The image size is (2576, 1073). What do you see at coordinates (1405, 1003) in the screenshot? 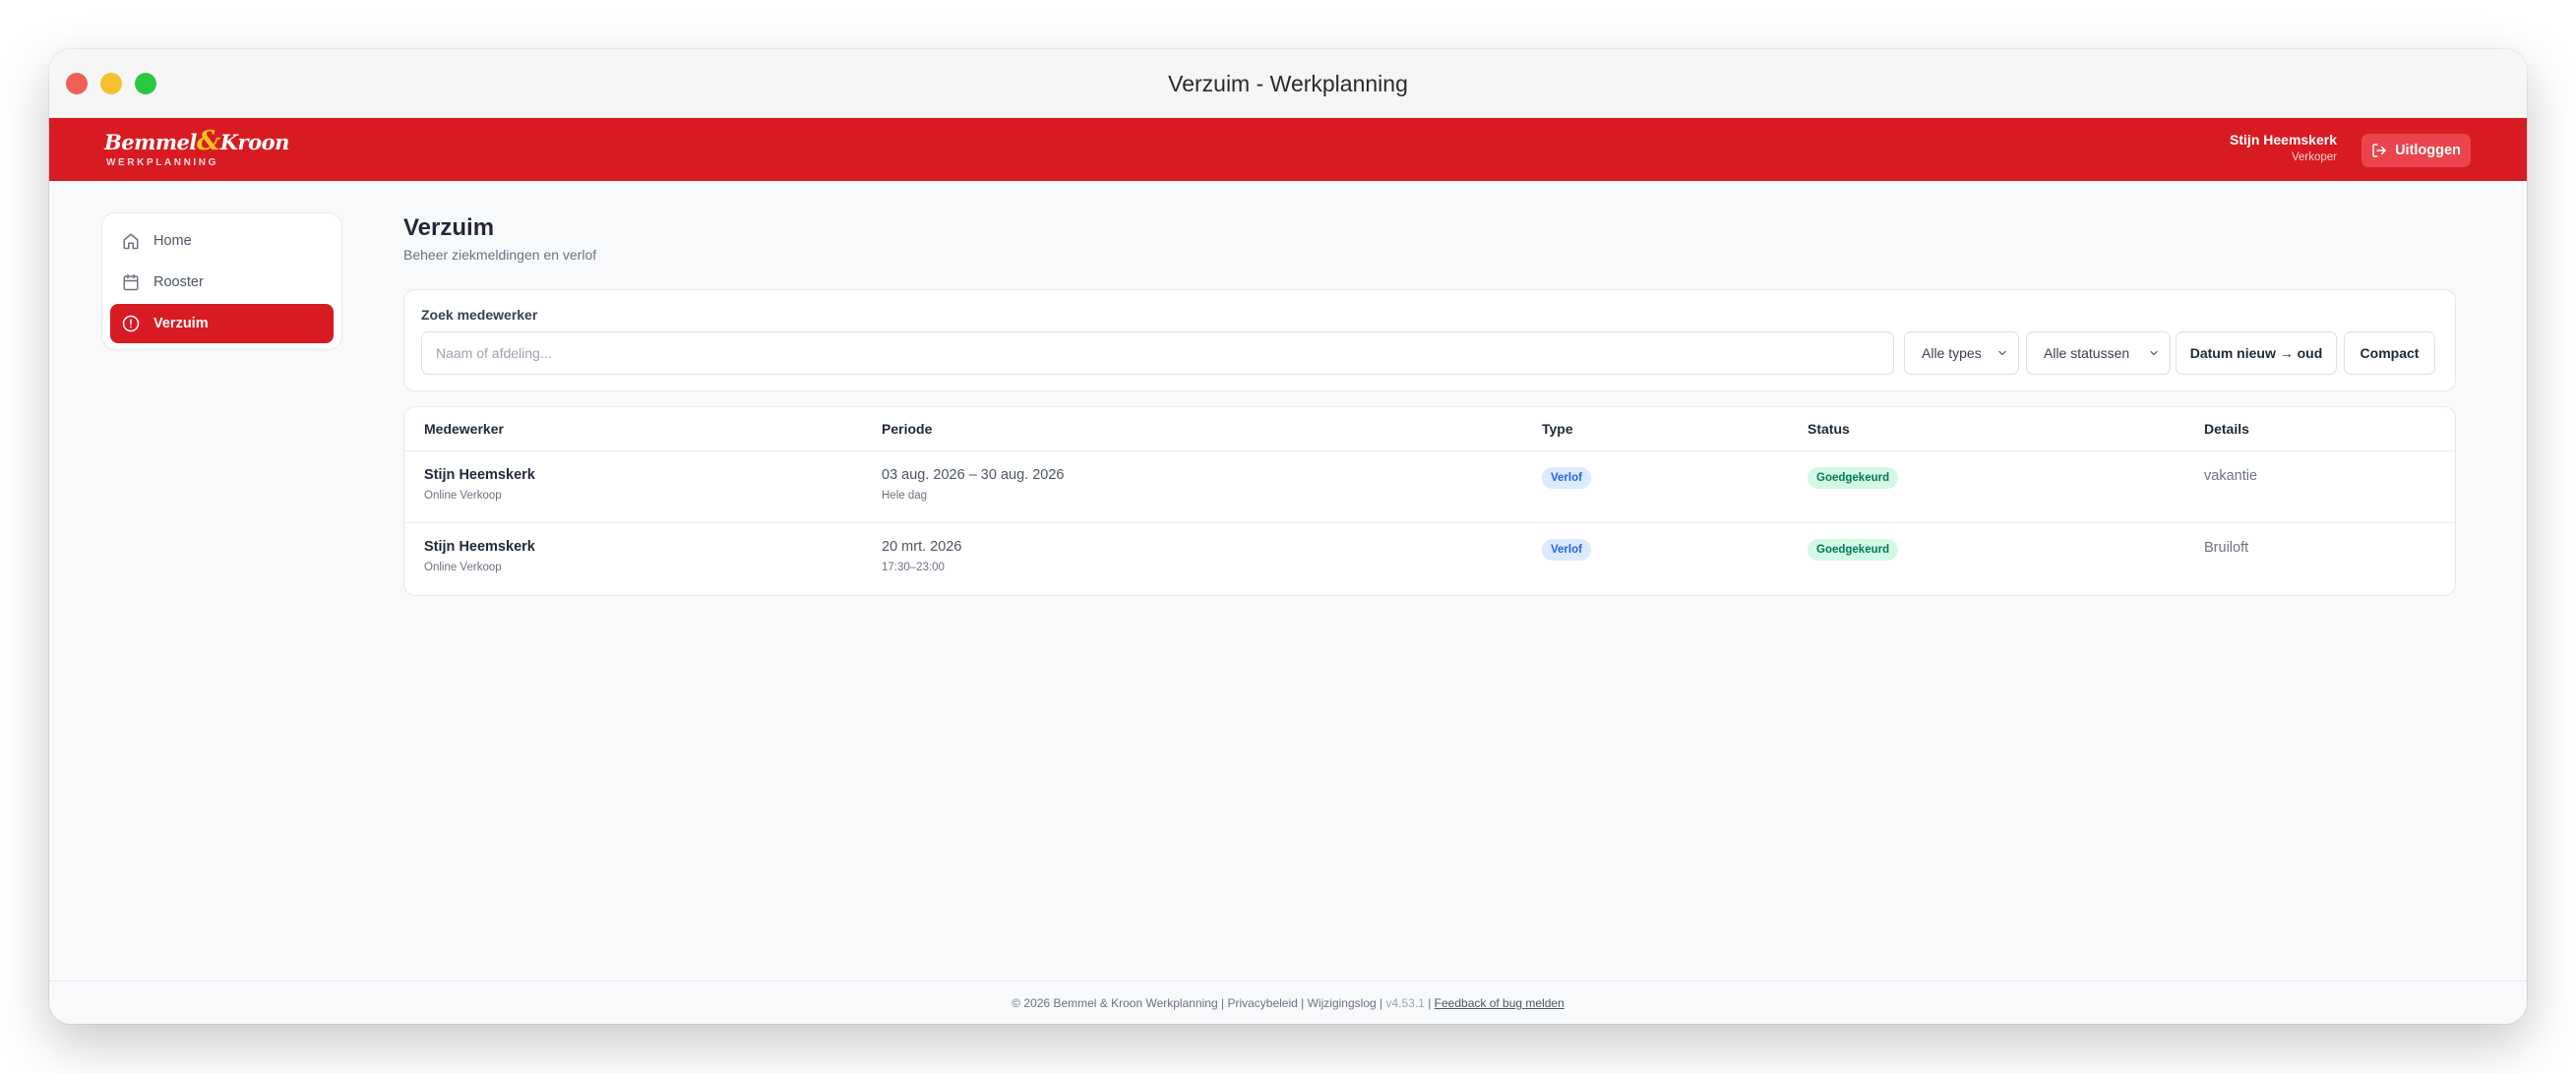
I see `footer-version: v4.53.1` at bounding box center [1405, 1003].